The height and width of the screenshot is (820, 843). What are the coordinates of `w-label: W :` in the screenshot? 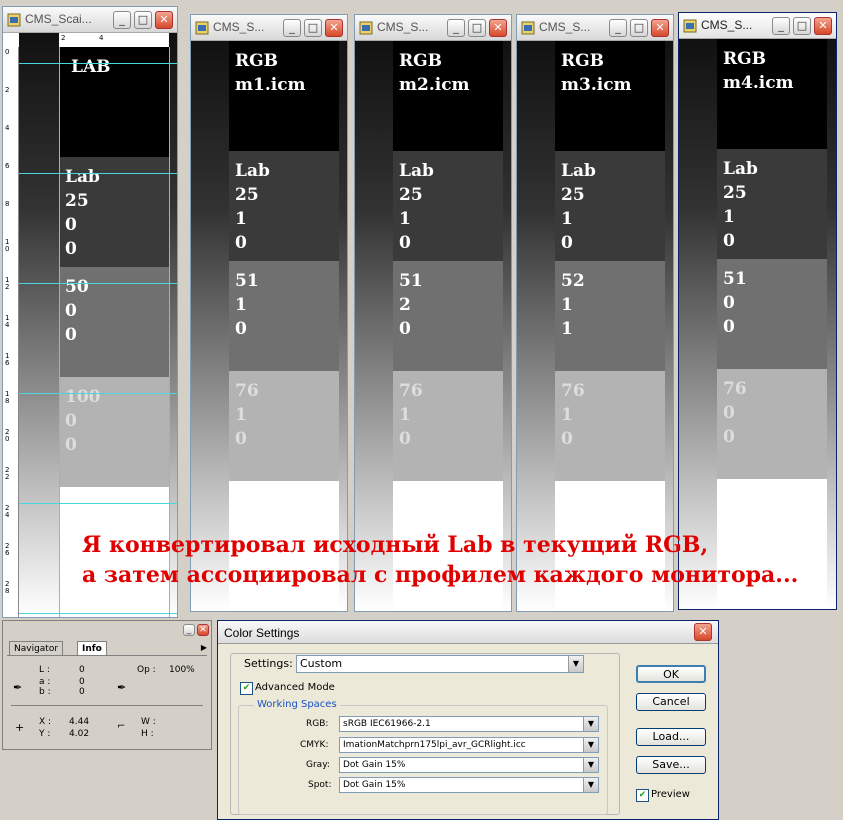 It's located at (148, 722).